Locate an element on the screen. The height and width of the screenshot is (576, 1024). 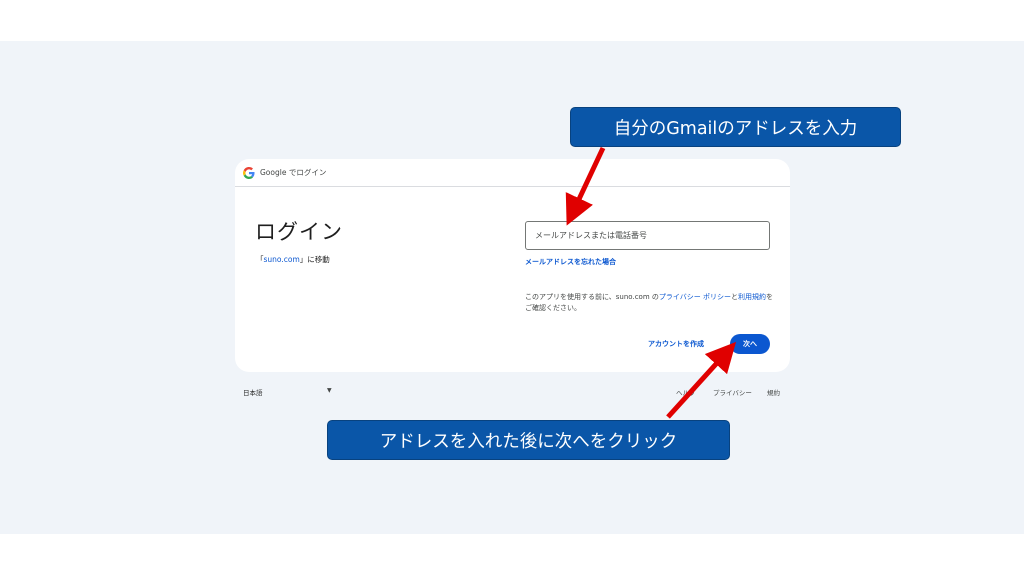
create-account-button: アカウントを作成 is located at coordinates (676, 344).